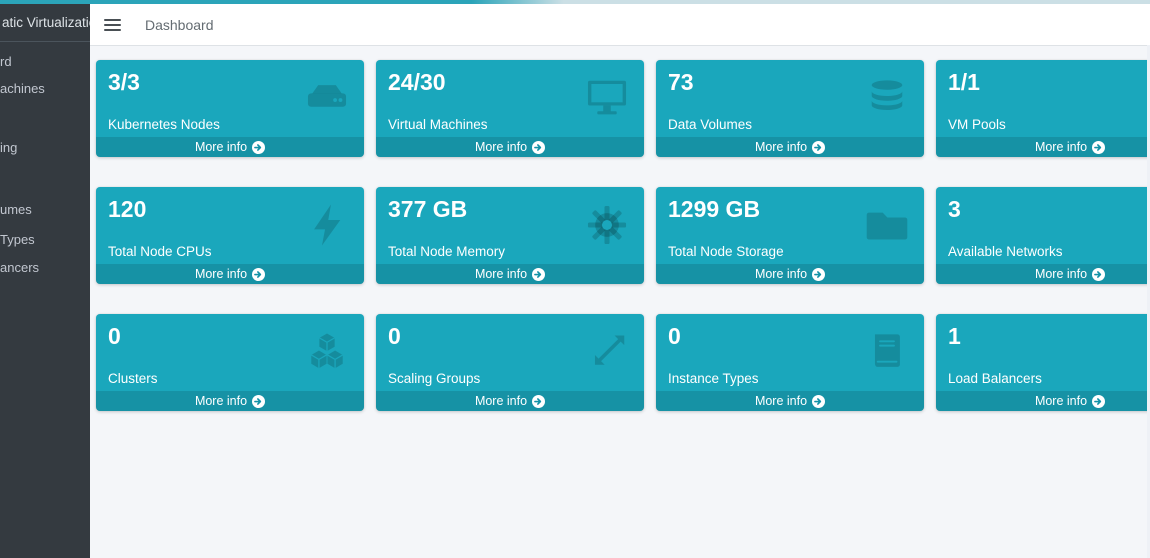  Describe the element at coordinates (995, 378) in the screenshot. I see `stat-label: Load Balancers` at that location.